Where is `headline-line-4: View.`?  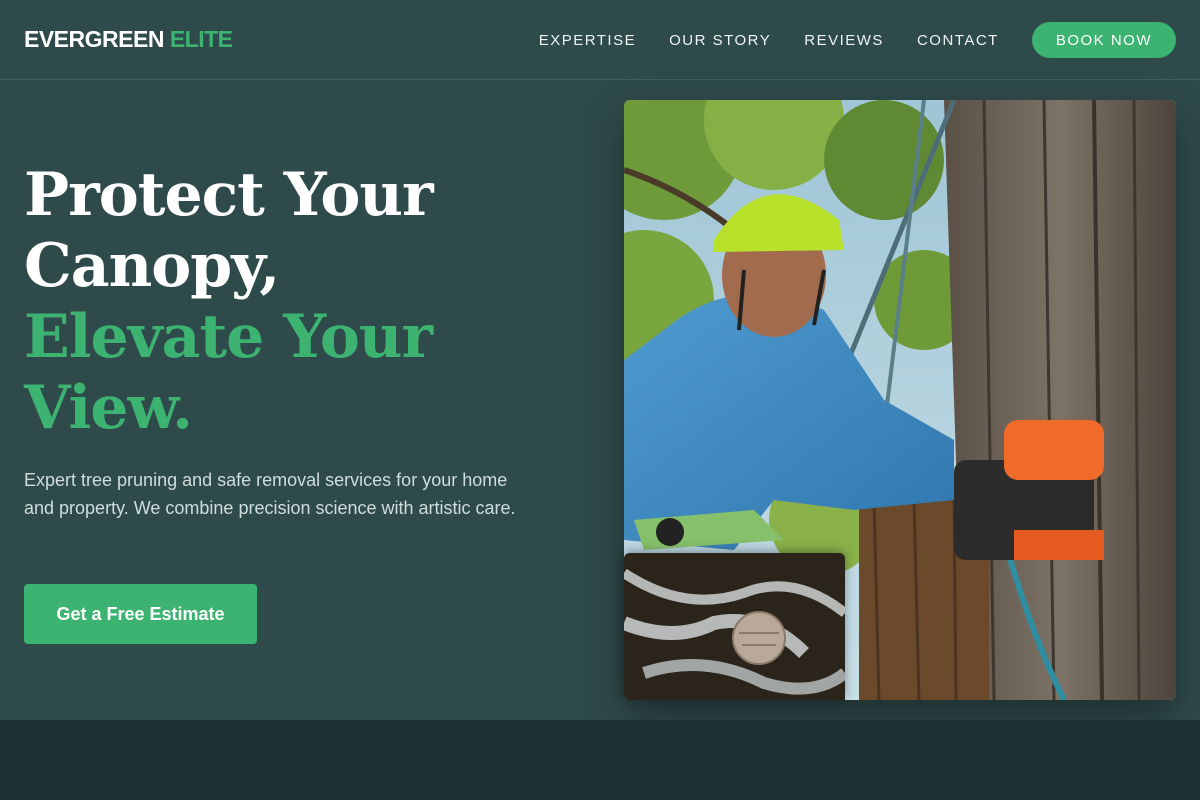
headline-line-4: View. is located at coordinates (108, 408).